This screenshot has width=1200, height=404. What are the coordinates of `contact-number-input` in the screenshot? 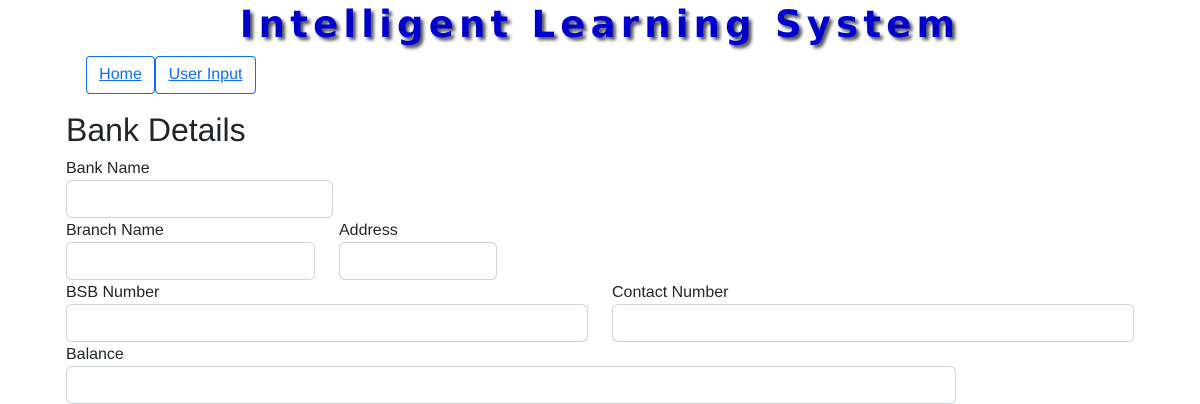 It's located at (873, 323).